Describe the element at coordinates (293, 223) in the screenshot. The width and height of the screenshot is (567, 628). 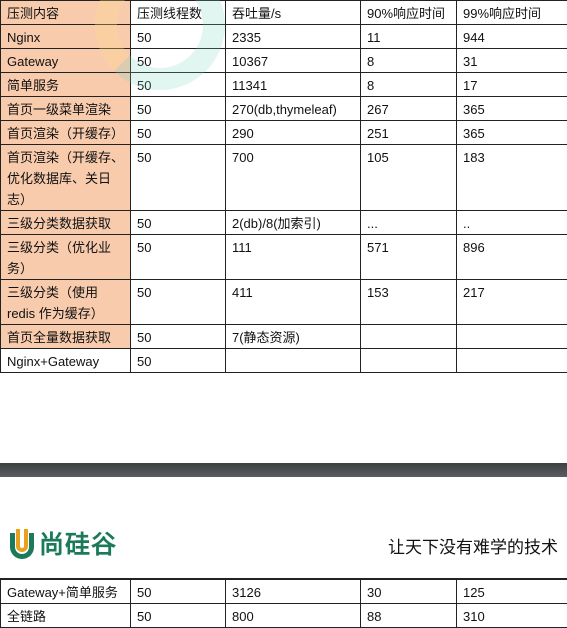
I see `table-cell: 2(db)/8(加索引)` at that location.